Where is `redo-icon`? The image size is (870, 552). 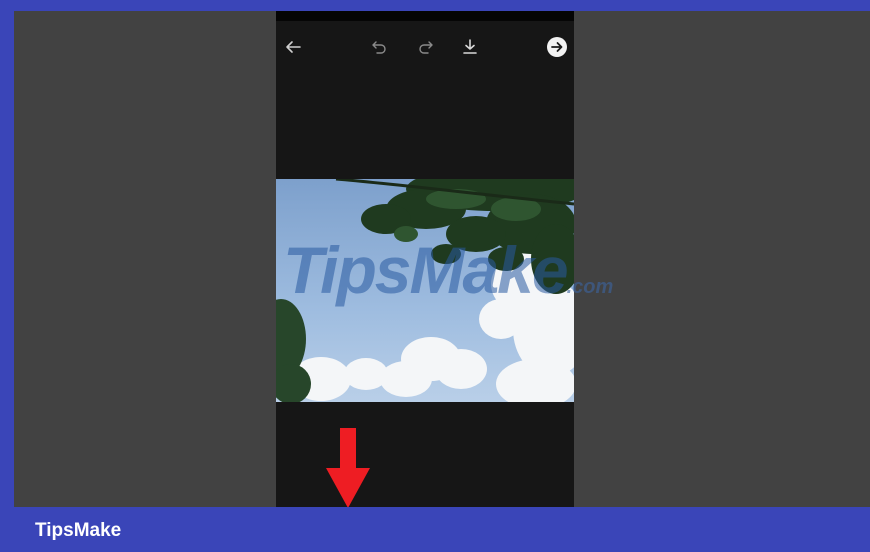 redo-icon is located at coordinates (426, 47).